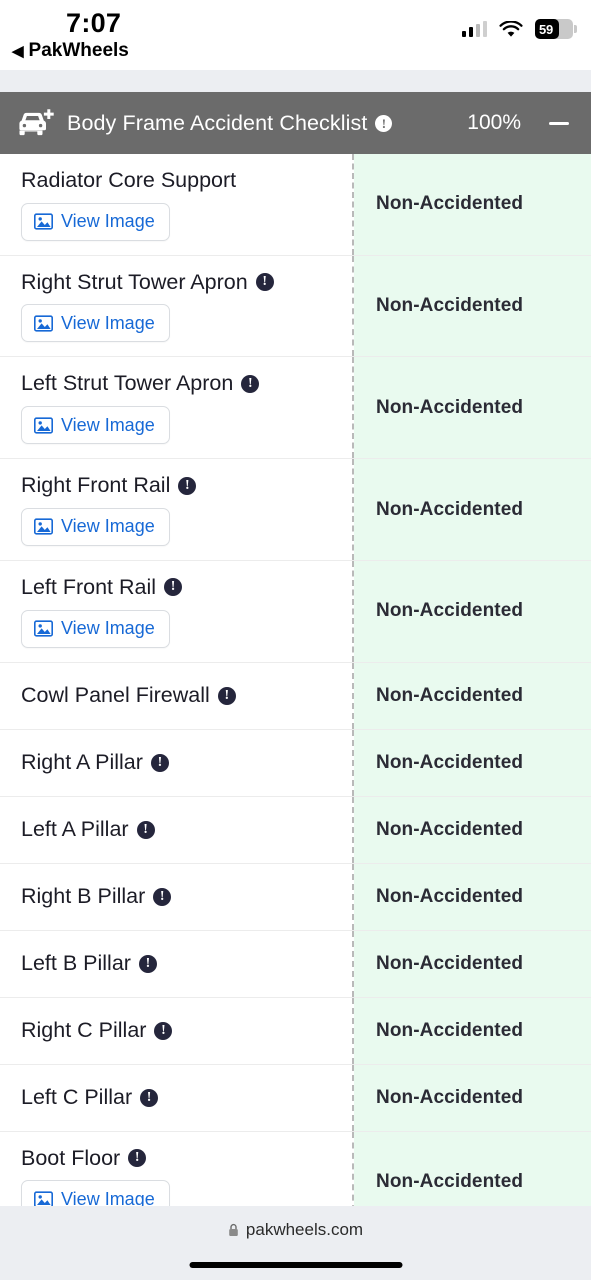  Describe the element at coordinates (295, 964) in the screenshot. I see `table-row: Left B Pillar! Non-Accidented` at that location.